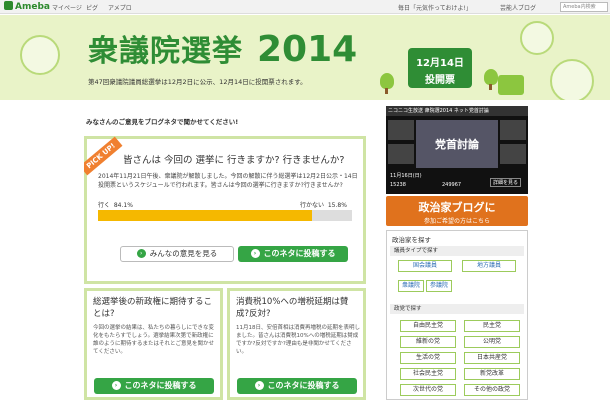 This screenshot has width=610, height=400. Describe the element at coordinates (457, 251) in the screenshot. I see `section-by-type: 議員タイプで探す` at that location.